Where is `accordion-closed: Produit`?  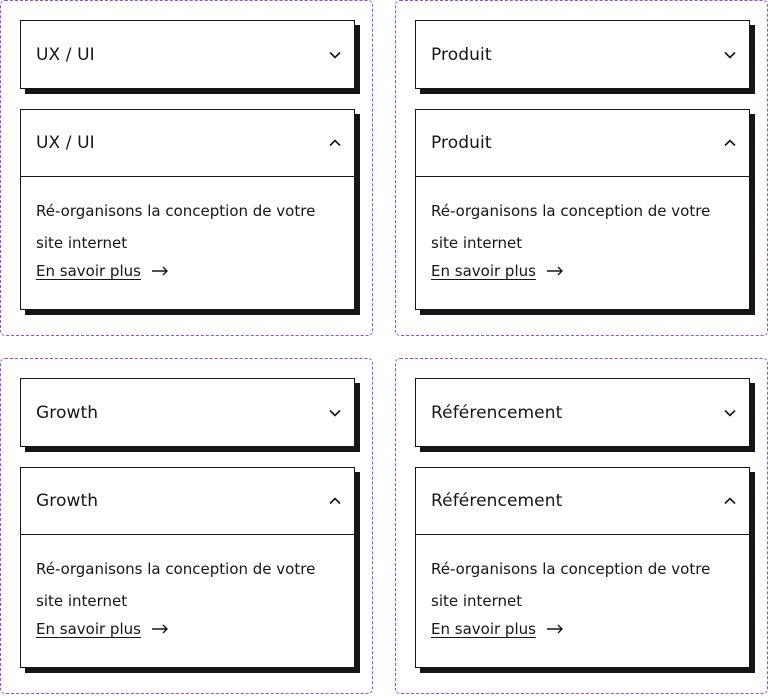
accordion-closed: Produit is located at coordinates (582, 54).